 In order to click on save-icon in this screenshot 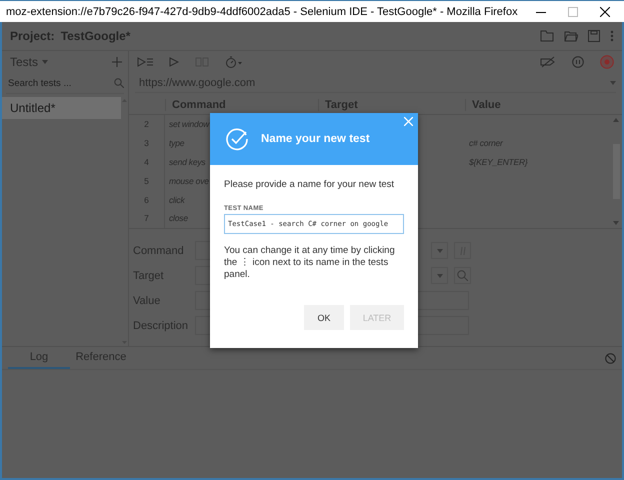, I will do `click(594, 36)`.